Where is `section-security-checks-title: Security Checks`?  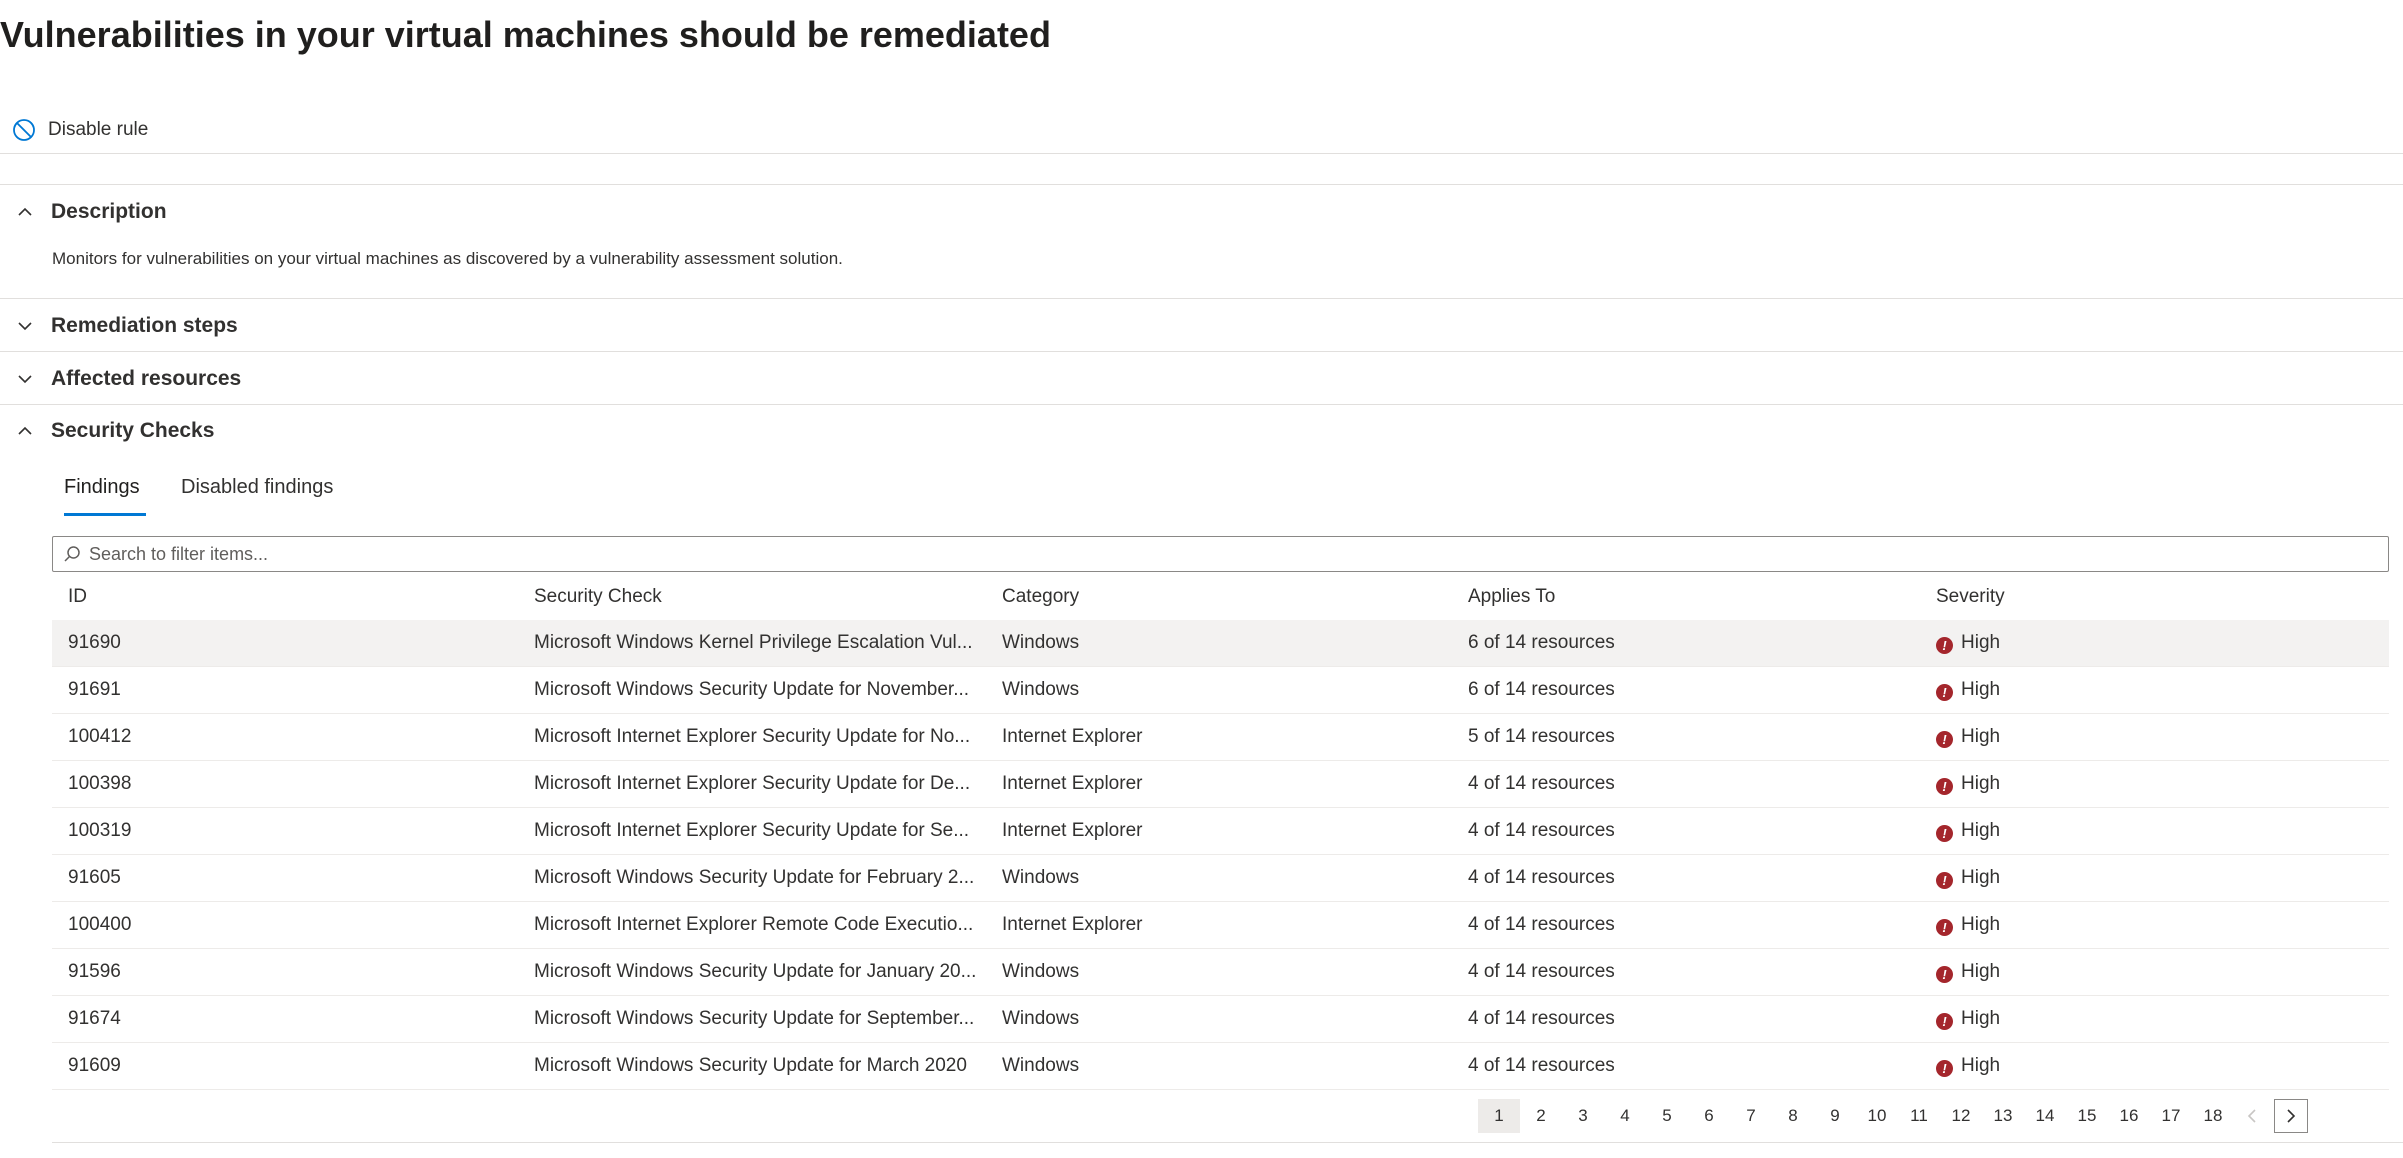 section-security-checks-title: Security Checks is located at coordinates (133, 430).